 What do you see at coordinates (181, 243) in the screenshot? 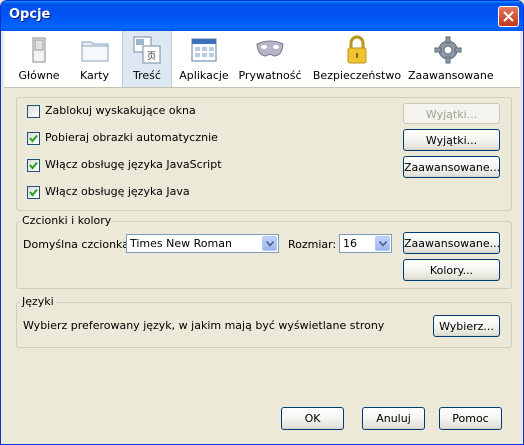
I see `default-font-value: Times New Roman` at bounding box center [181, 243].